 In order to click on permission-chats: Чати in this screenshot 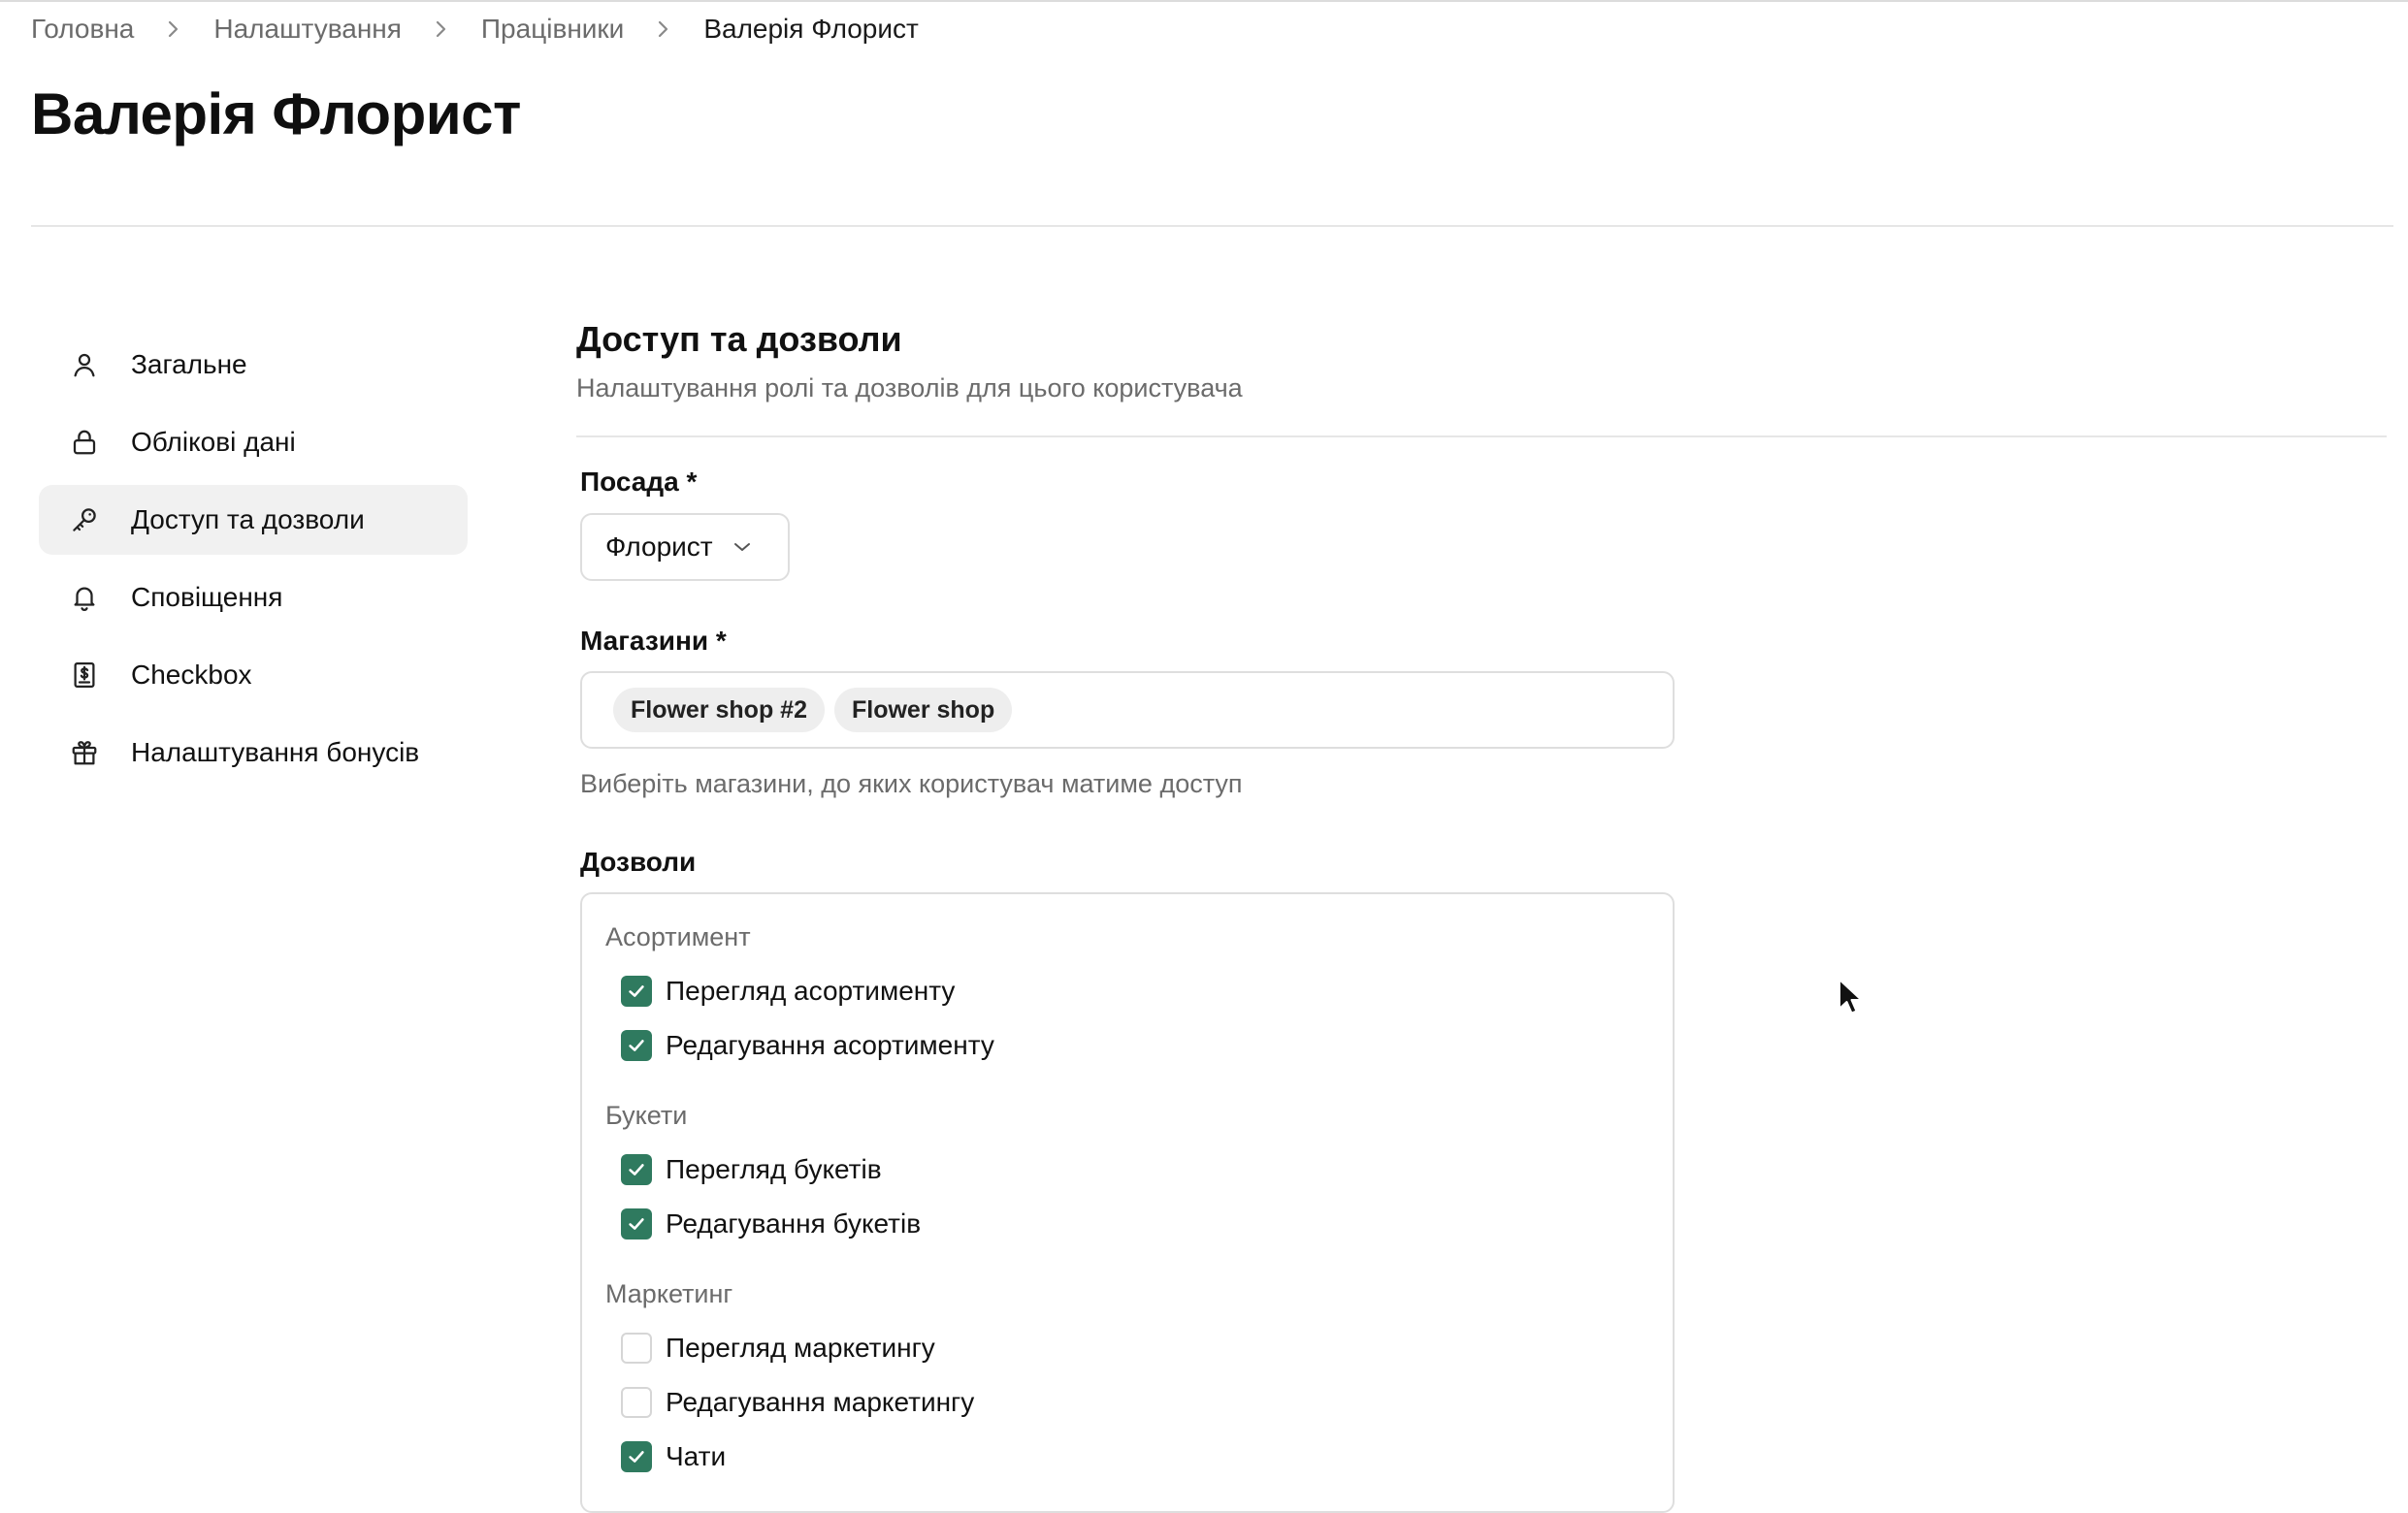, I will do `click(673, 1456)`.